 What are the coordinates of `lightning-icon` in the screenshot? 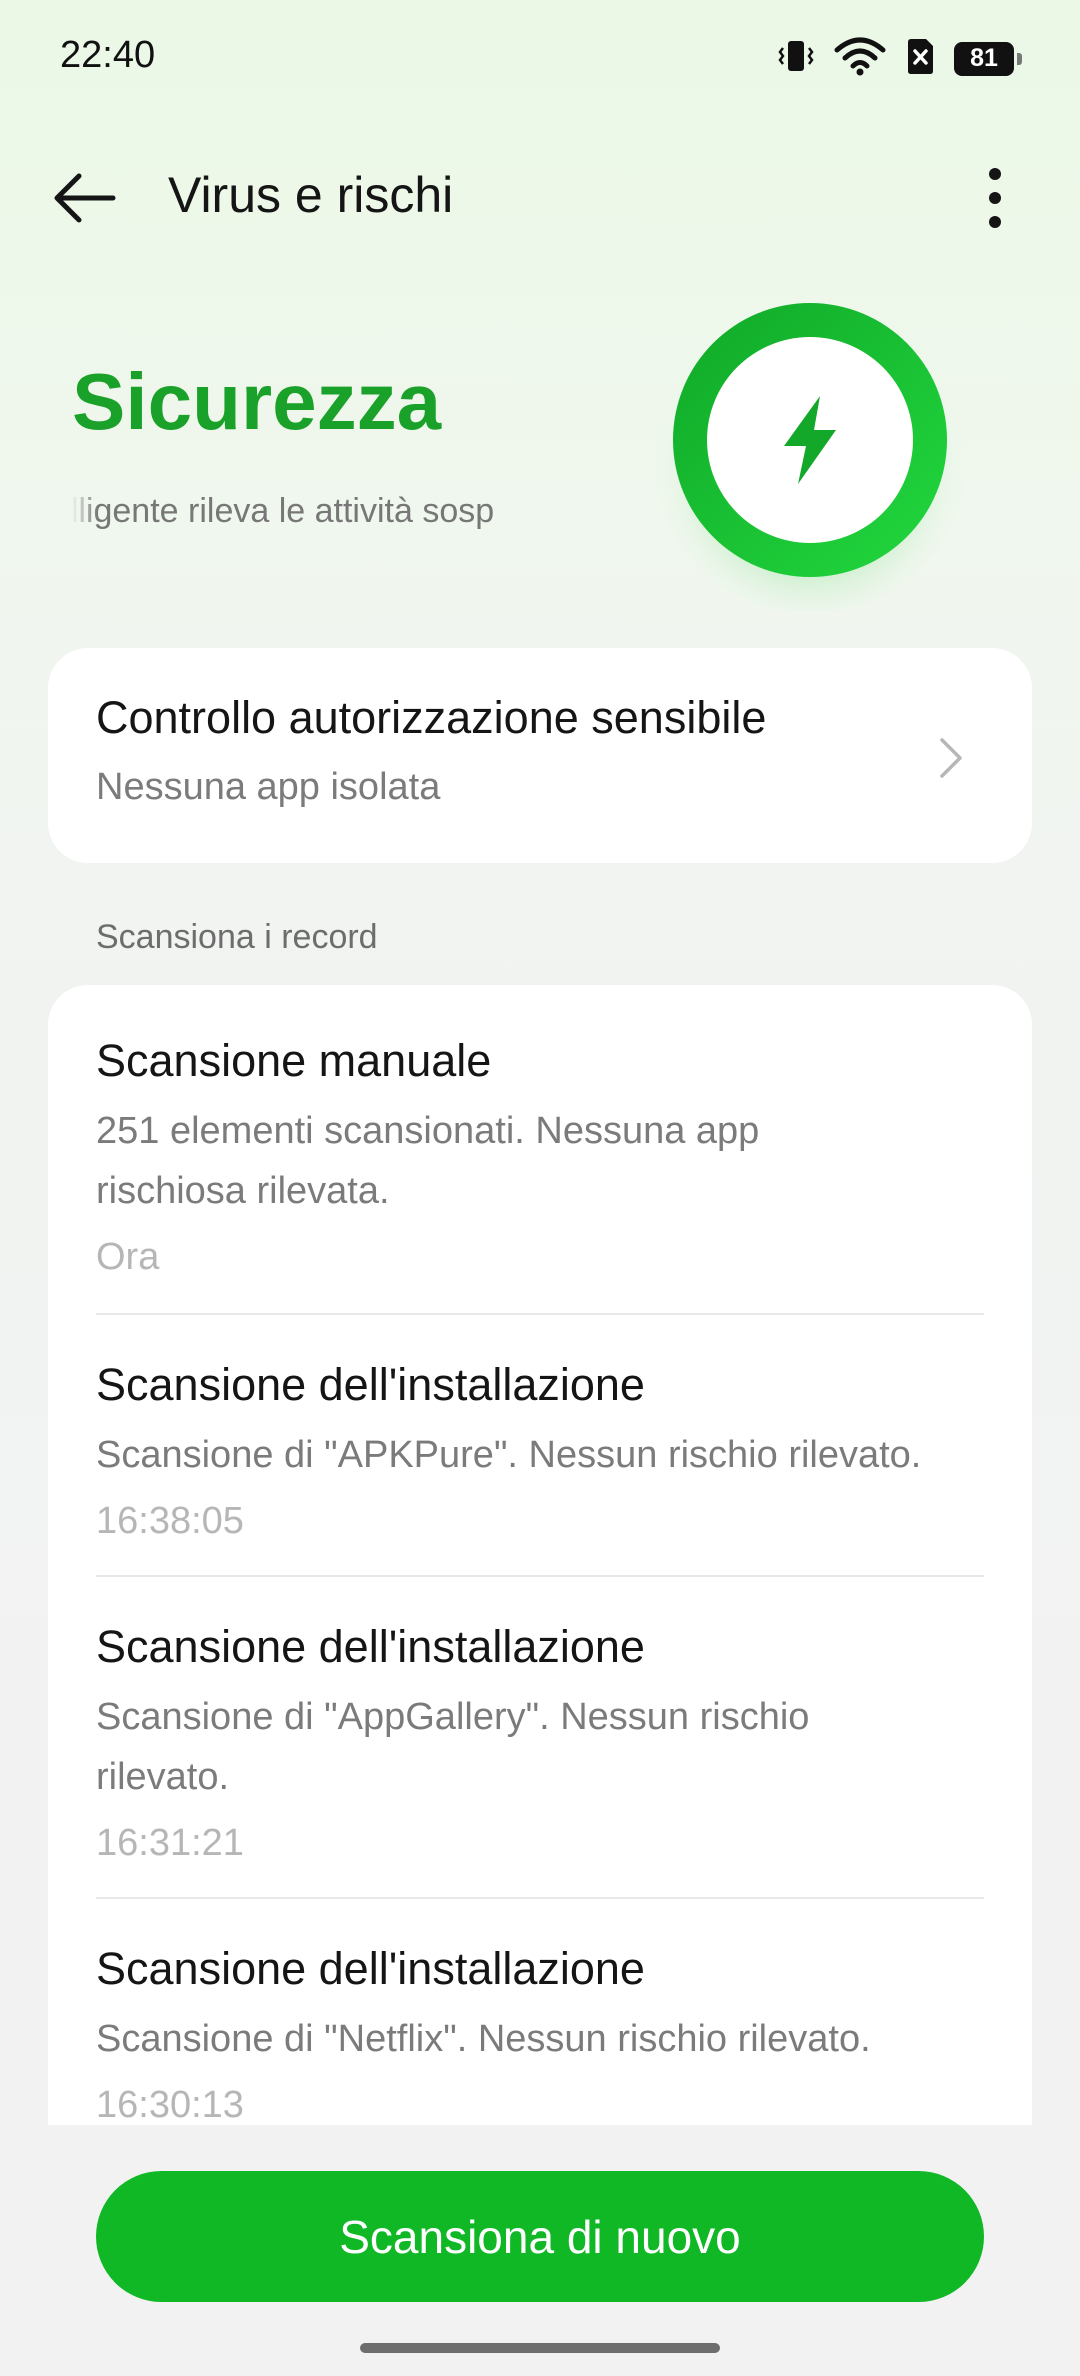 It's located at (810, 442).